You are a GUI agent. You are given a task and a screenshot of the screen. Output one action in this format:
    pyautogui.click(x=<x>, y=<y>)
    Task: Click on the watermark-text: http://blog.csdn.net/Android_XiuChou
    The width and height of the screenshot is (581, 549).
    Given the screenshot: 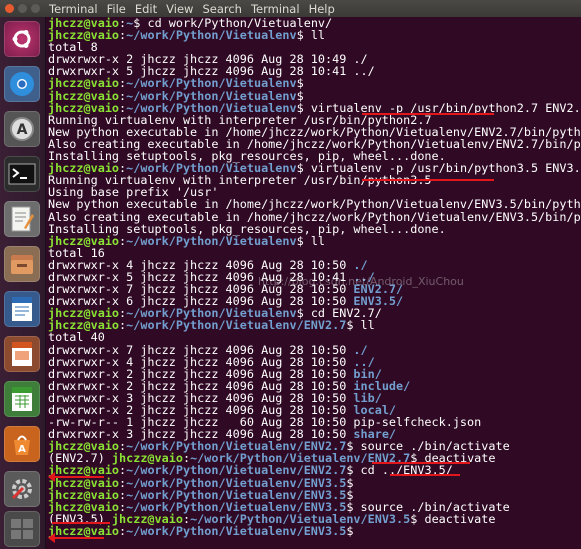 What is the action you would take?
    pyautogui.click(x=361, y=281)
    